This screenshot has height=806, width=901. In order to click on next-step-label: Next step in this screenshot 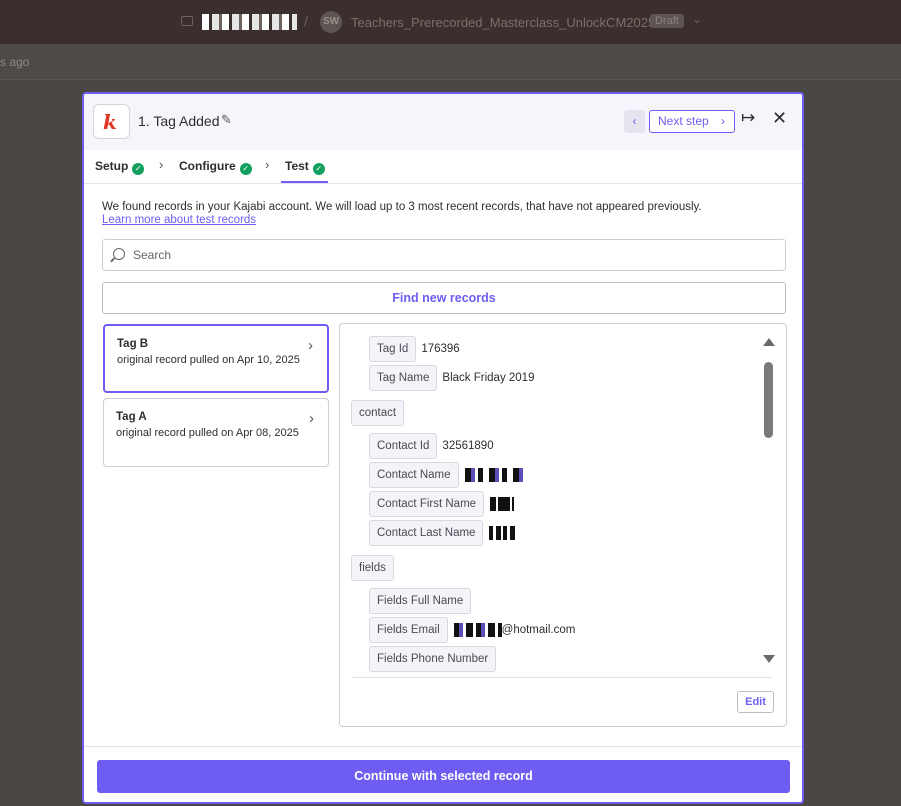, I will do `click(683, 121)`.